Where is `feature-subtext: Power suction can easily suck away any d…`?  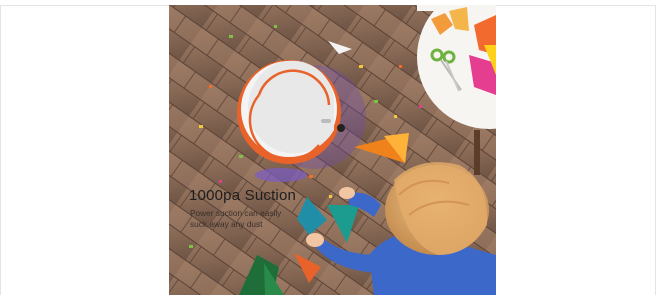 feature-subtext: Power suction can easily suck away any d… is located at coordinates (236, 218).